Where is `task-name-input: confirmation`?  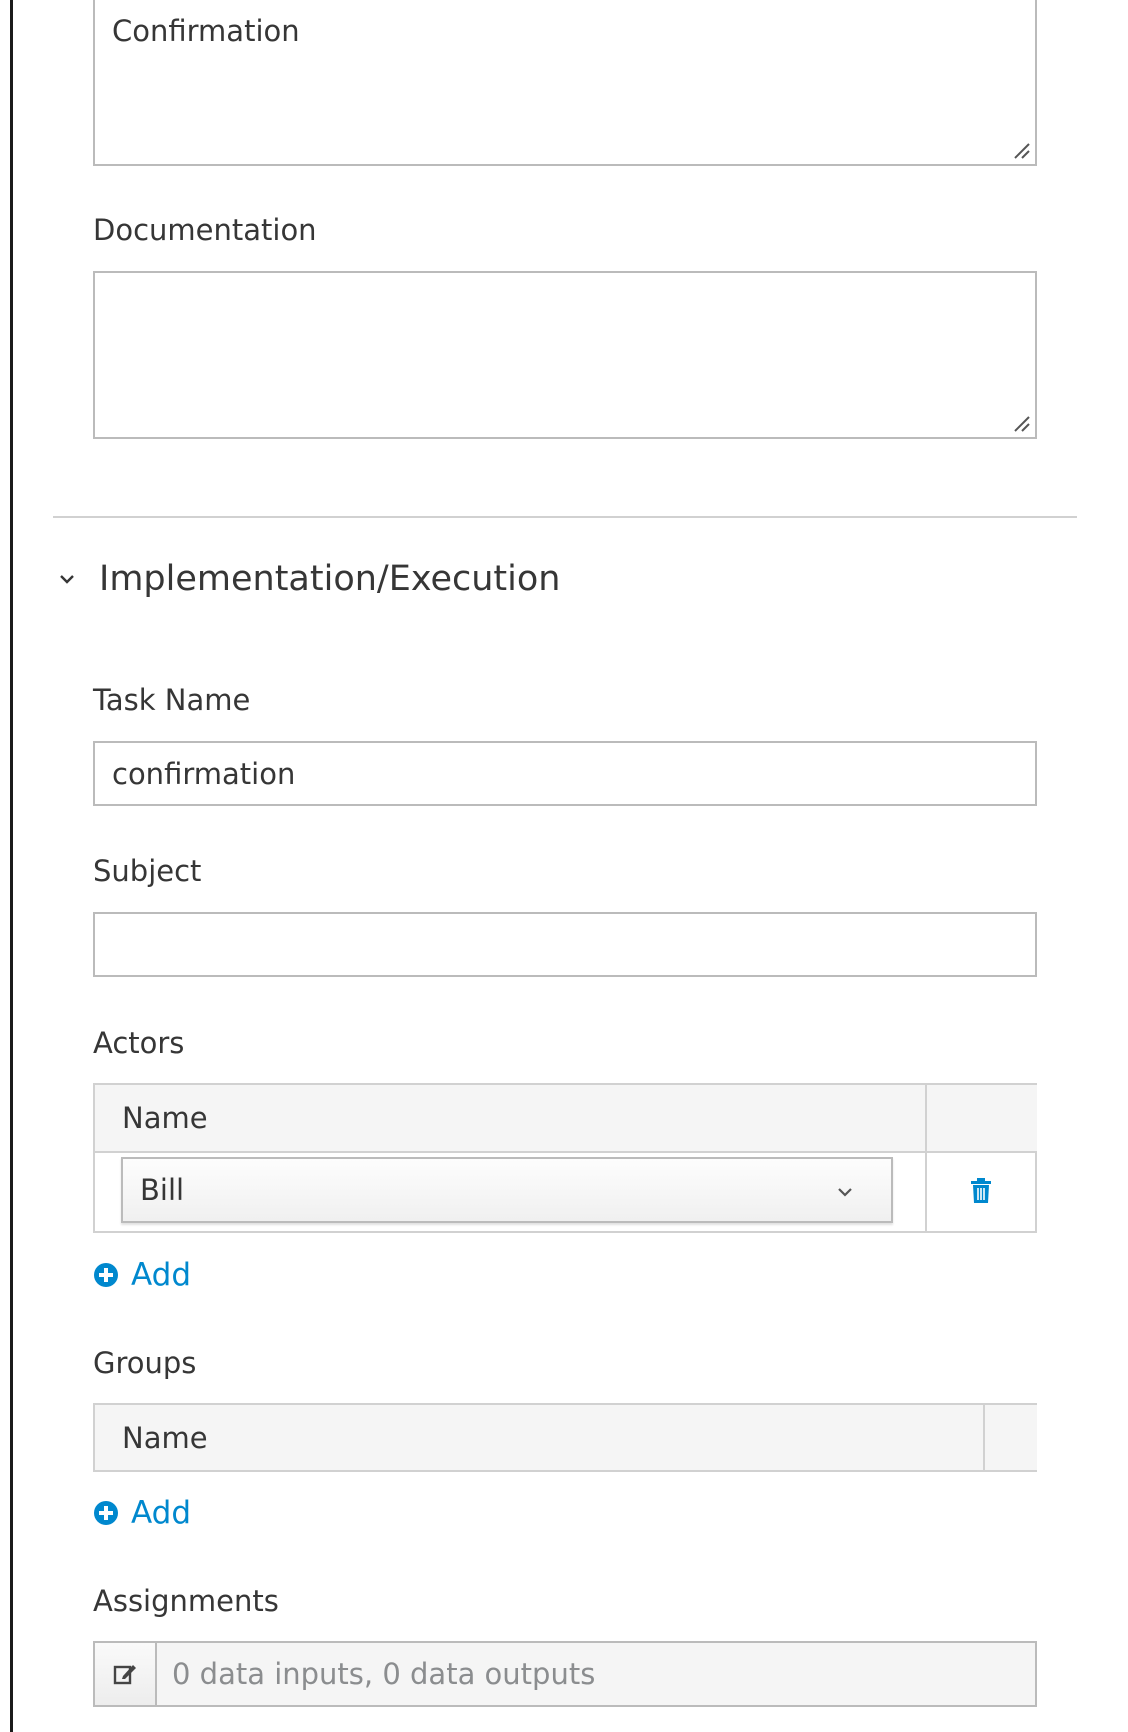
task-name-input: confirmation is located at coordinates (565, 773).